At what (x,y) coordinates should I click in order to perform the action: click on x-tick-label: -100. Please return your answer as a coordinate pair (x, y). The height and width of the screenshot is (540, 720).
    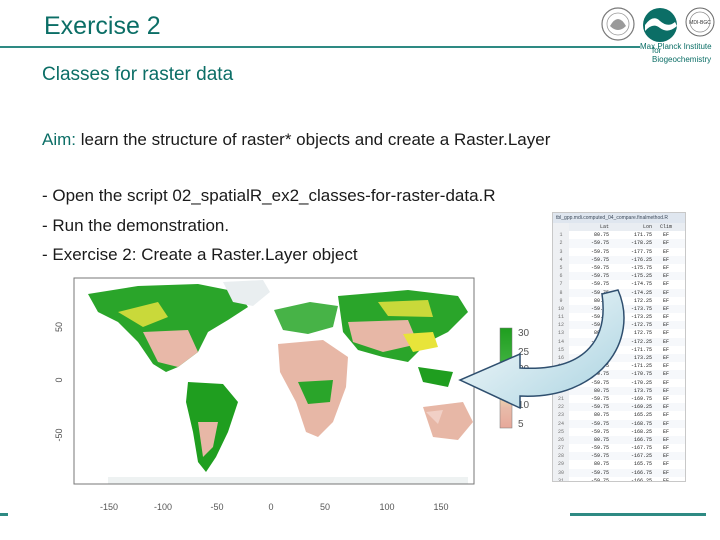
    Looking at the image, I should click on (163, 507).